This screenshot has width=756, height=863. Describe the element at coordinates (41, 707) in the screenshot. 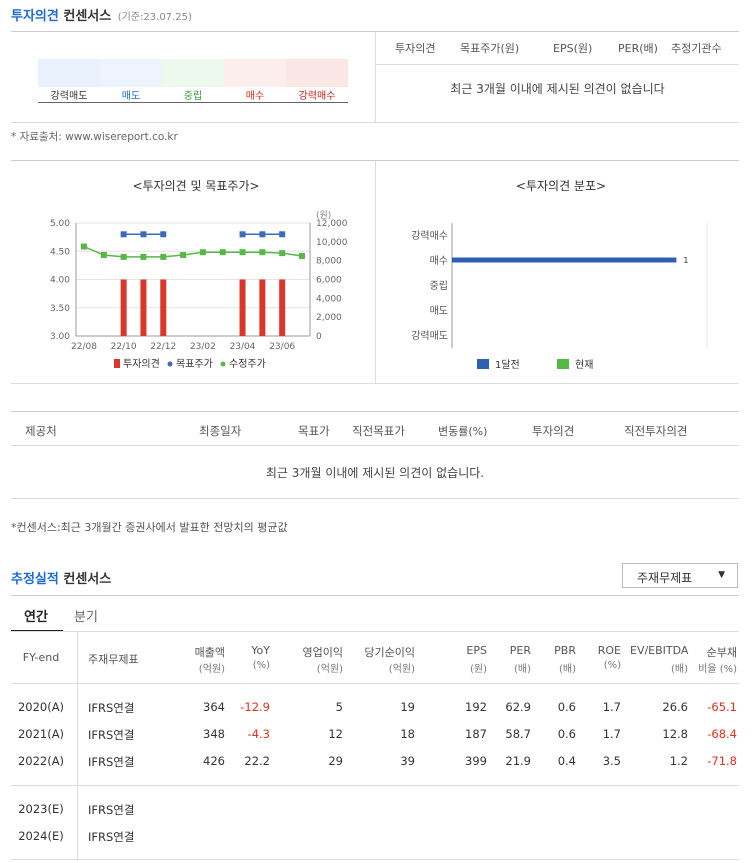

I see `fy-end-cell: 2020(A)` at that location.